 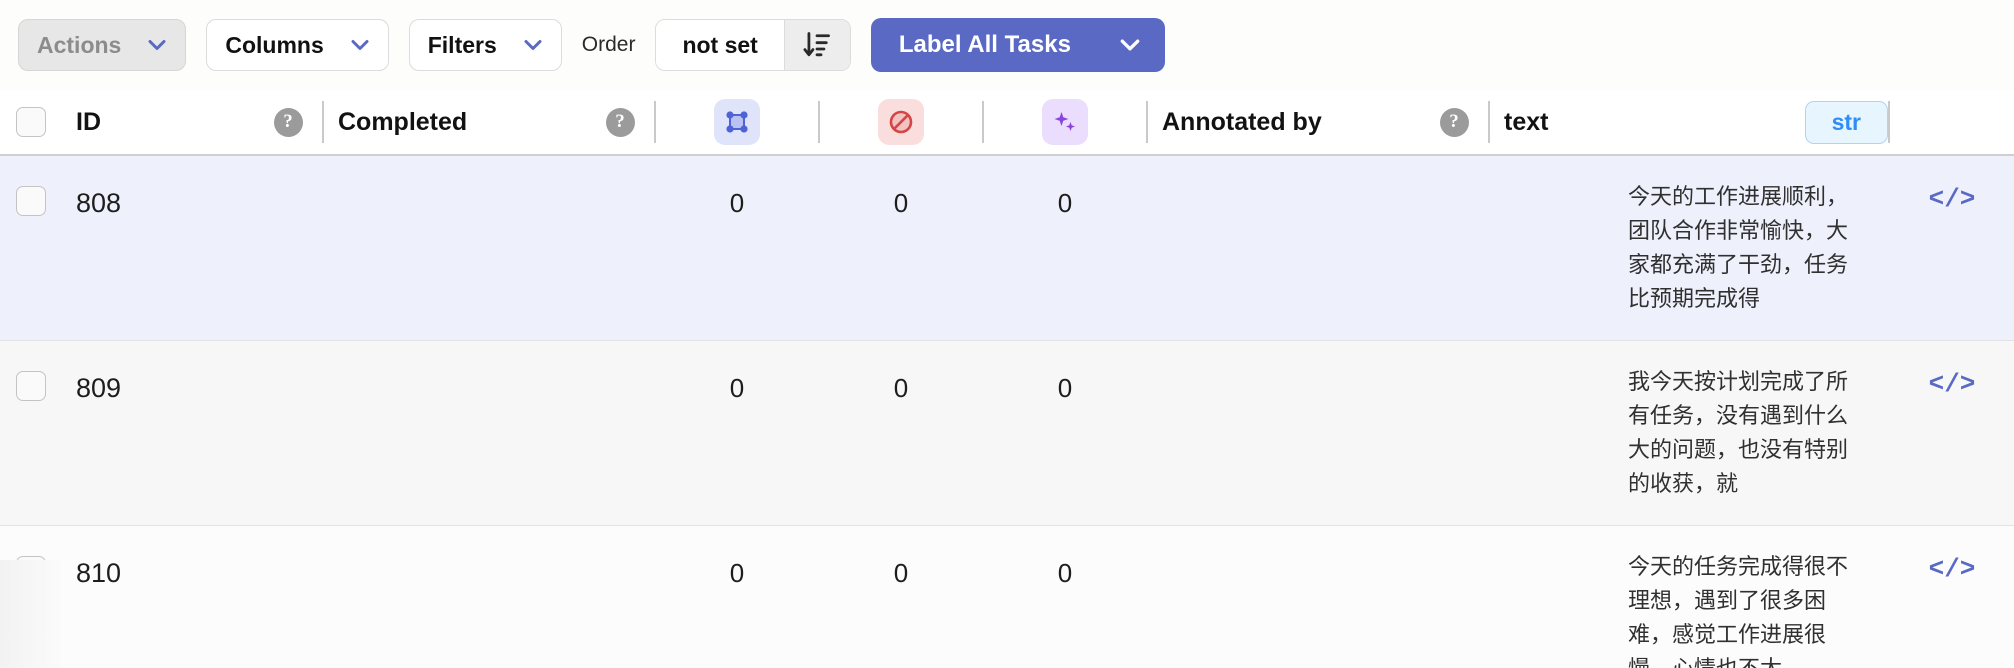 I want to click on row-text: 今天的任务完成得很不理想，遇到了很多困难，感觉工作进展很慢，心情也不太, so click(x=1738, y=611).